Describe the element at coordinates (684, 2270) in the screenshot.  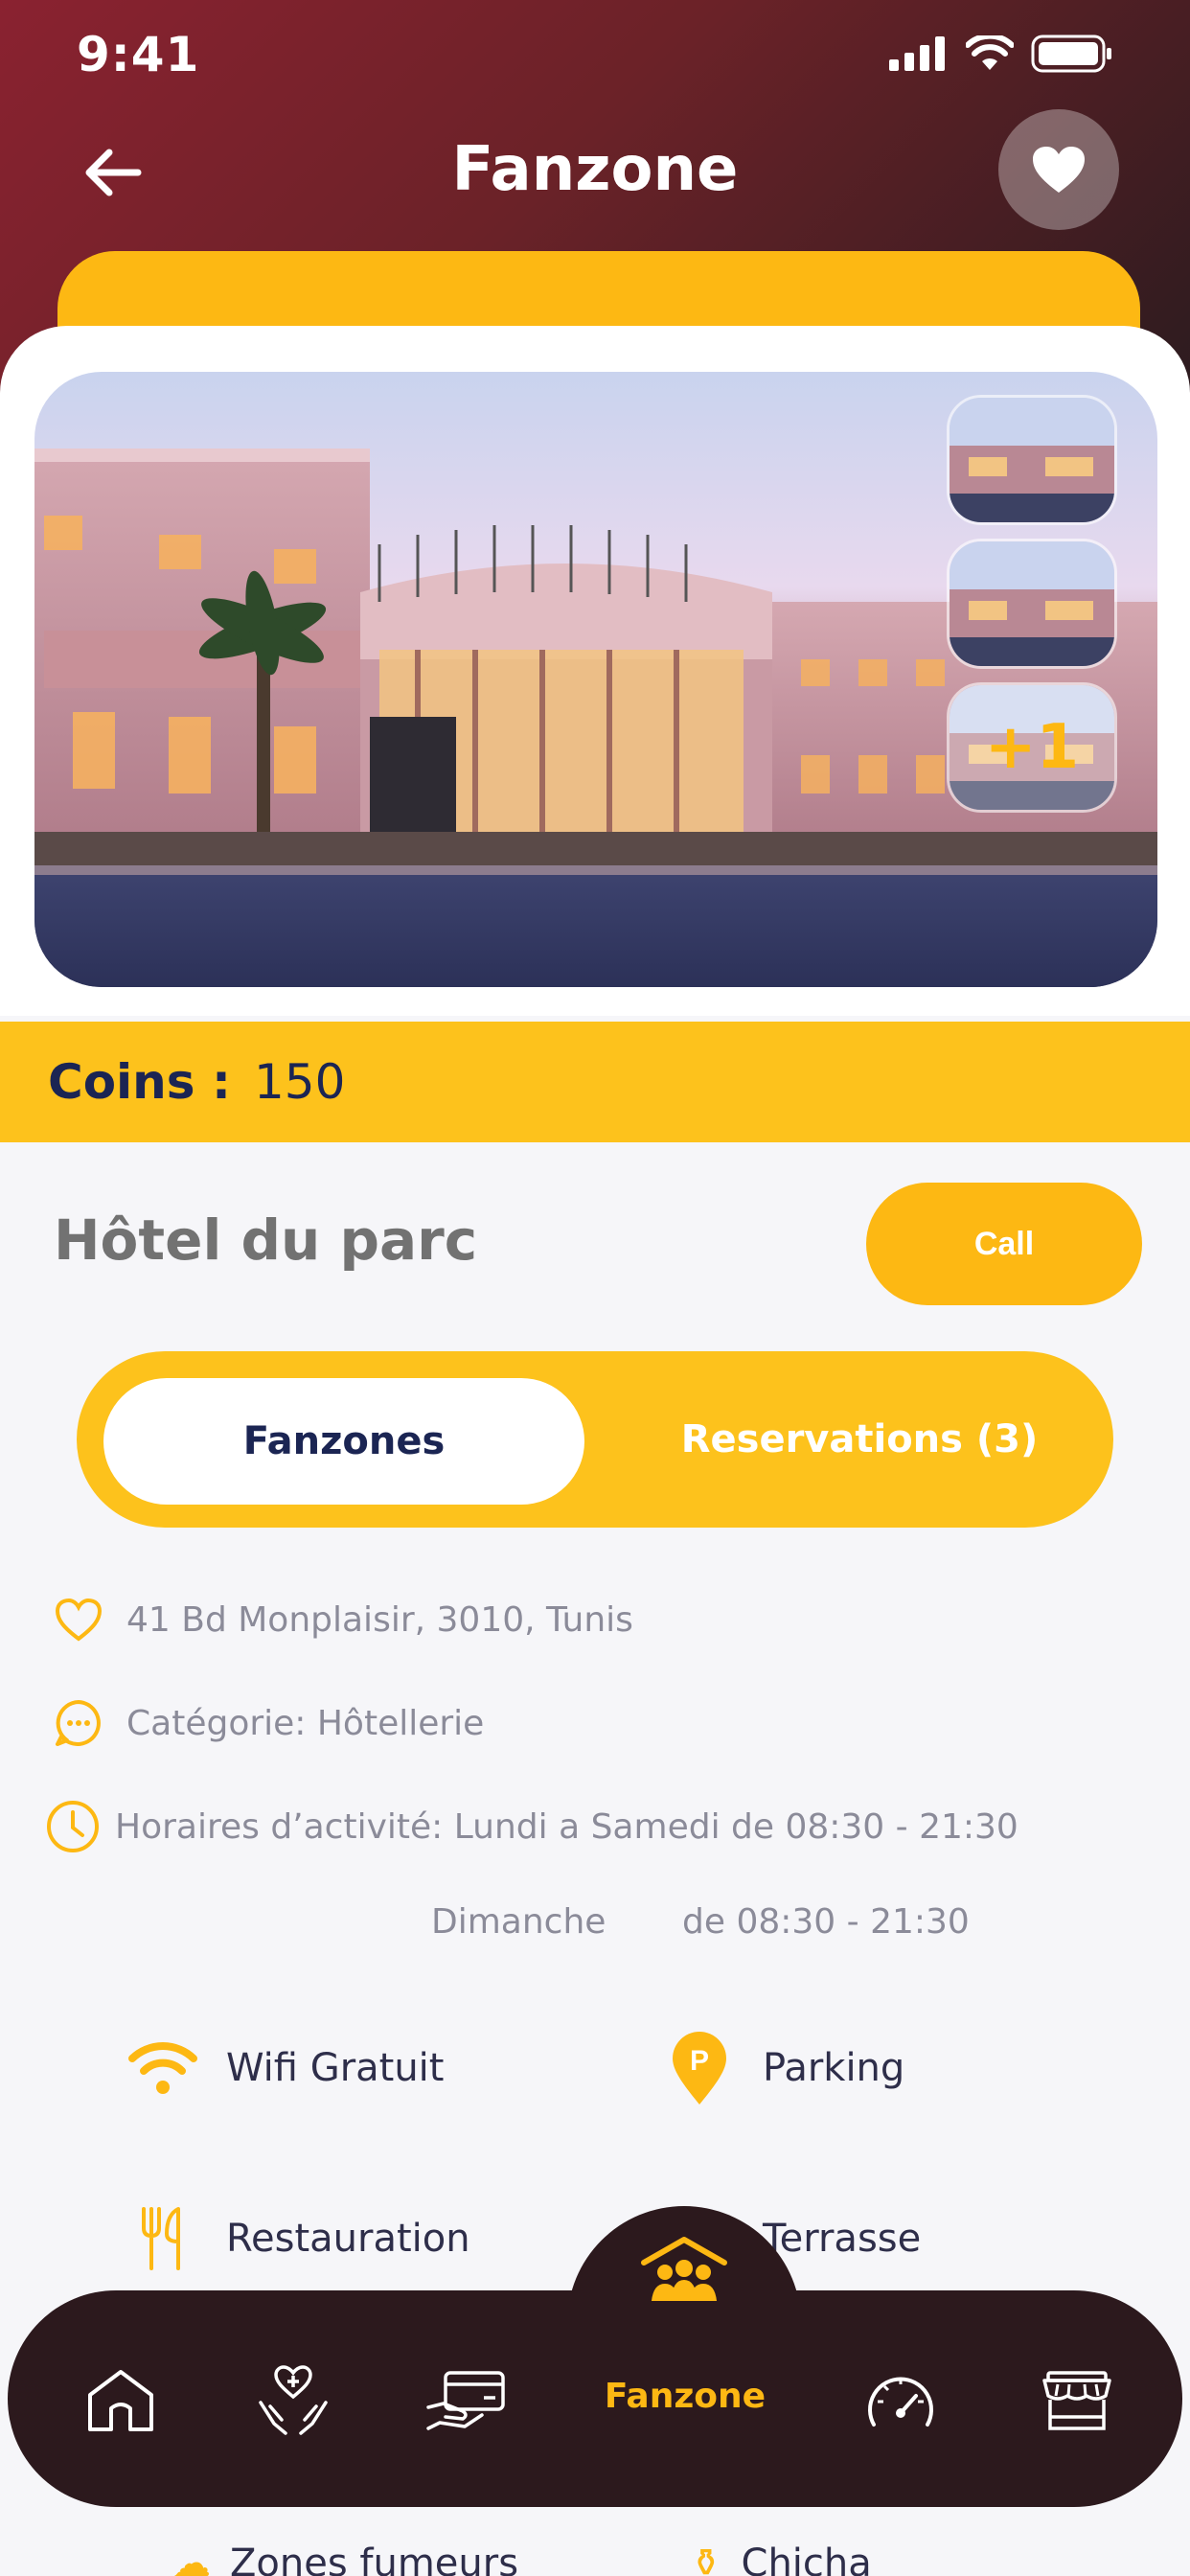
I see `fanzone-icon` at that location.